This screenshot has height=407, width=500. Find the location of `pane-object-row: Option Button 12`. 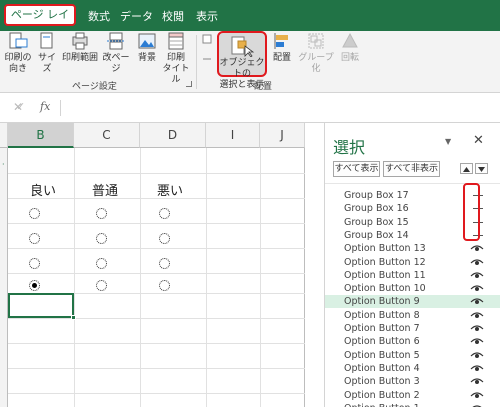

pane-object-row: Option Button 12 is located at coordinates (412, 262).